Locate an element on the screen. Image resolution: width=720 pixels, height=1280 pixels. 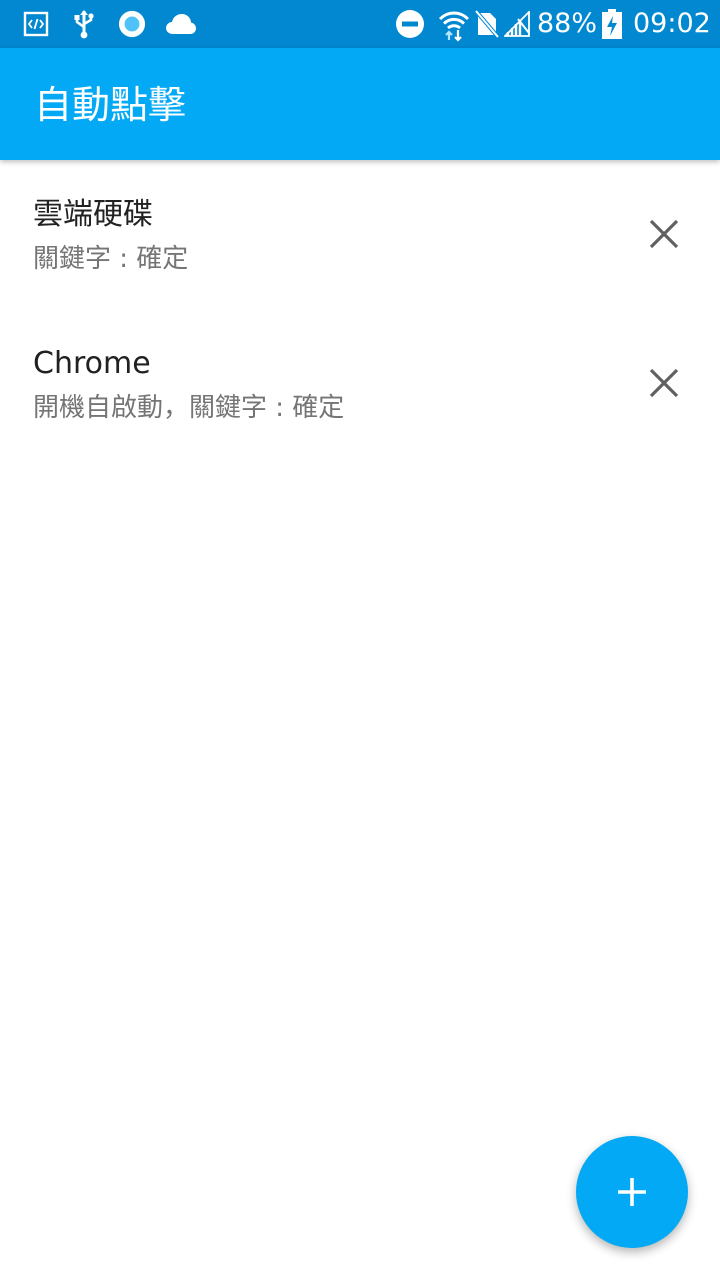
list-item: Chrome 開機自啟動，關鍵字 : 確定 is located at coordinates (360, 383).